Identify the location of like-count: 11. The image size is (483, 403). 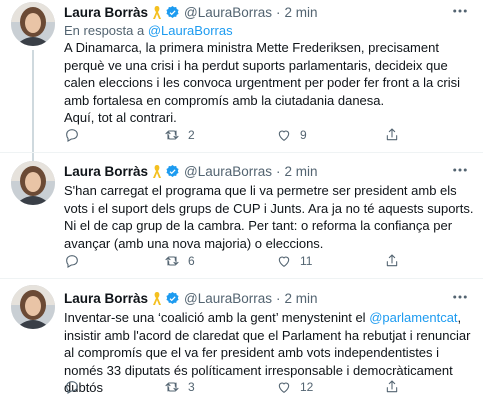
(306, 261).